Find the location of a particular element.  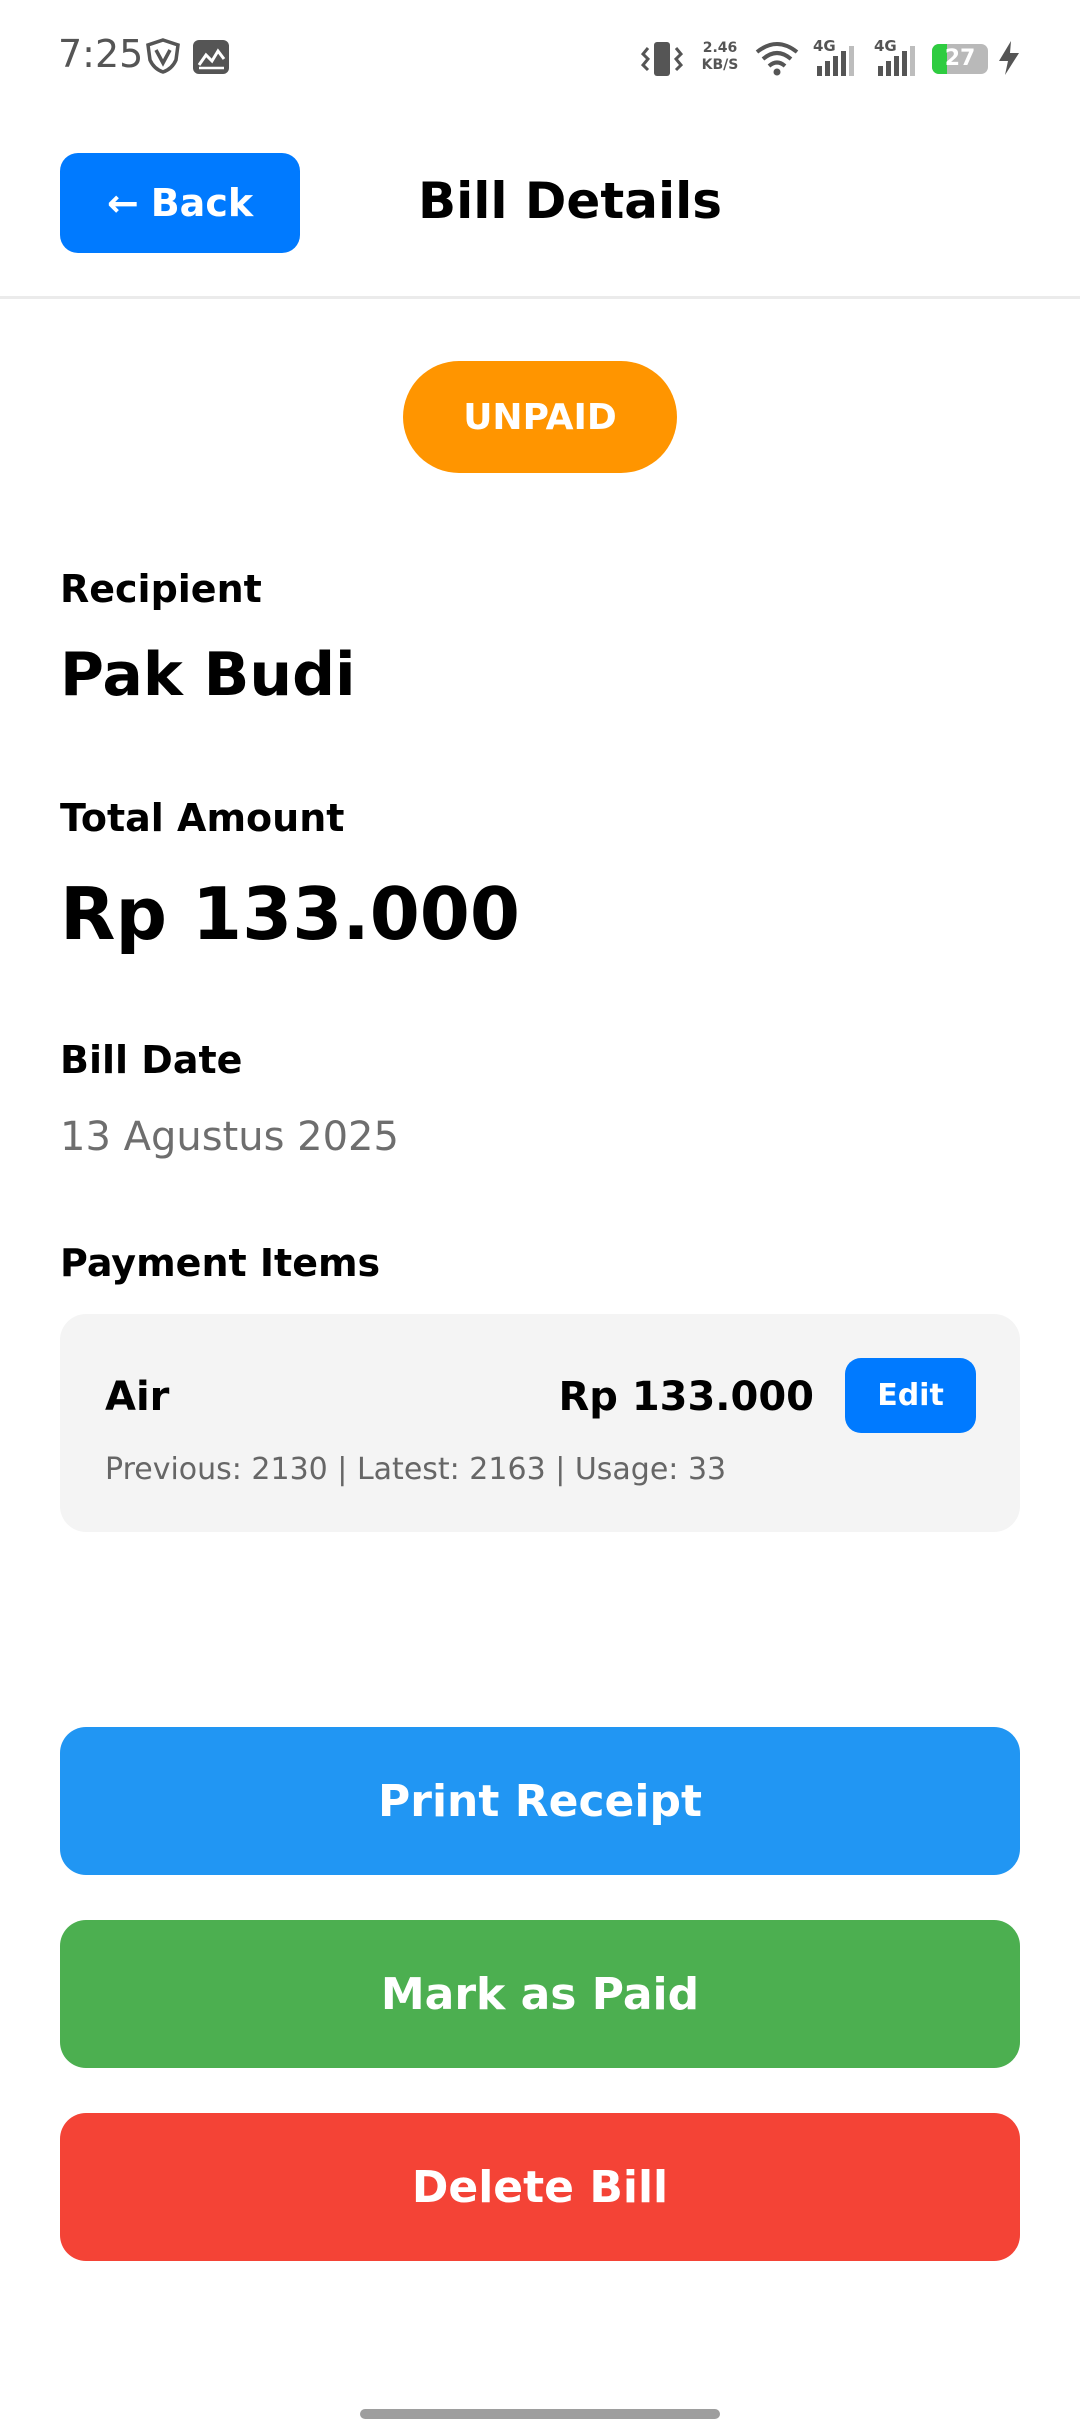

payment-item-name: Air is located at coordinates (137, 1397).